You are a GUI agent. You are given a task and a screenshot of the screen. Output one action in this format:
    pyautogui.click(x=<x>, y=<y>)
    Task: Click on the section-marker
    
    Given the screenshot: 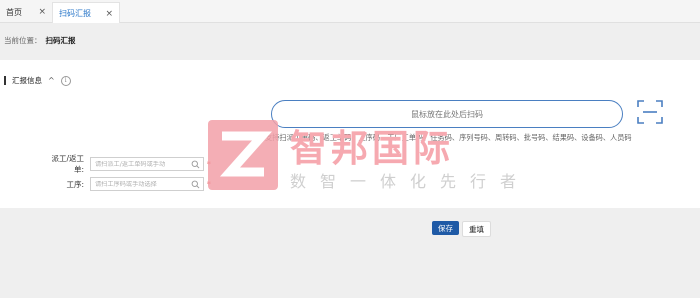 What is the action you would take?
    pyautogui.click(x=5, y=80)
    